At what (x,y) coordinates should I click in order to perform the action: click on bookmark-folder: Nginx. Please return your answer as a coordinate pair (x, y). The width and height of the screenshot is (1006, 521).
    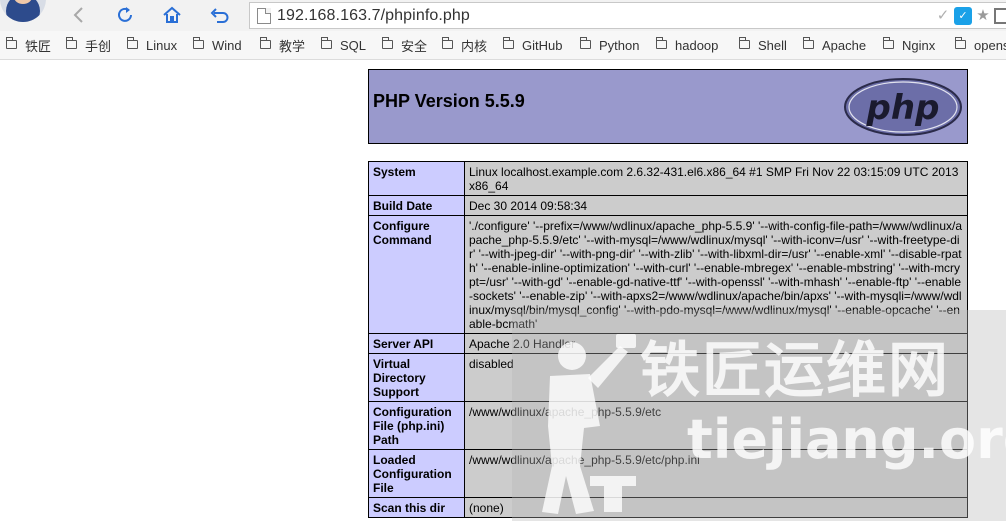
    Looking at the image, I should click on (909, 45).